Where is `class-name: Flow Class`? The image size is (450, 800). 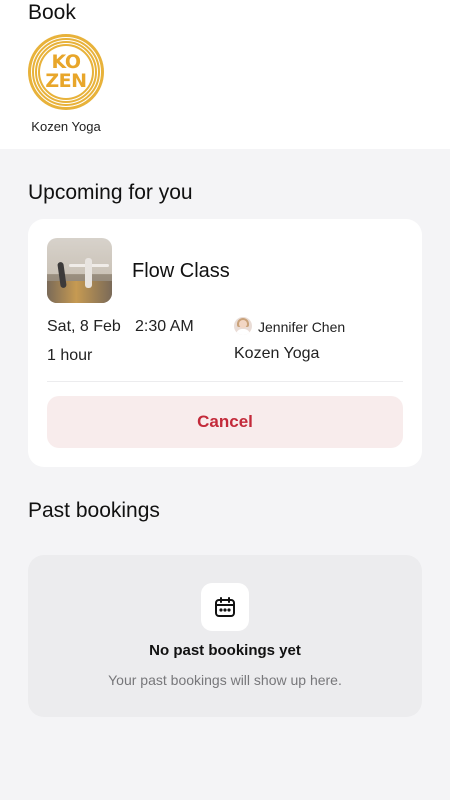 class-name: Flow Class is located at coordinates (181, 271).